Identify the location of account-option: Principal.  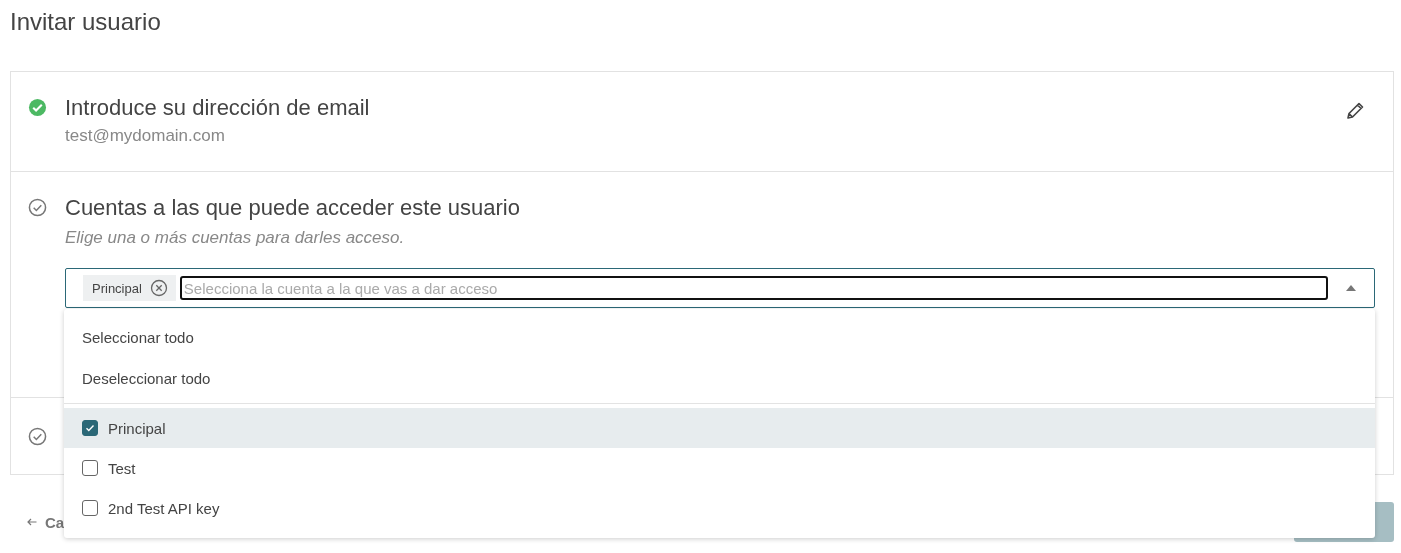
(719, 428).